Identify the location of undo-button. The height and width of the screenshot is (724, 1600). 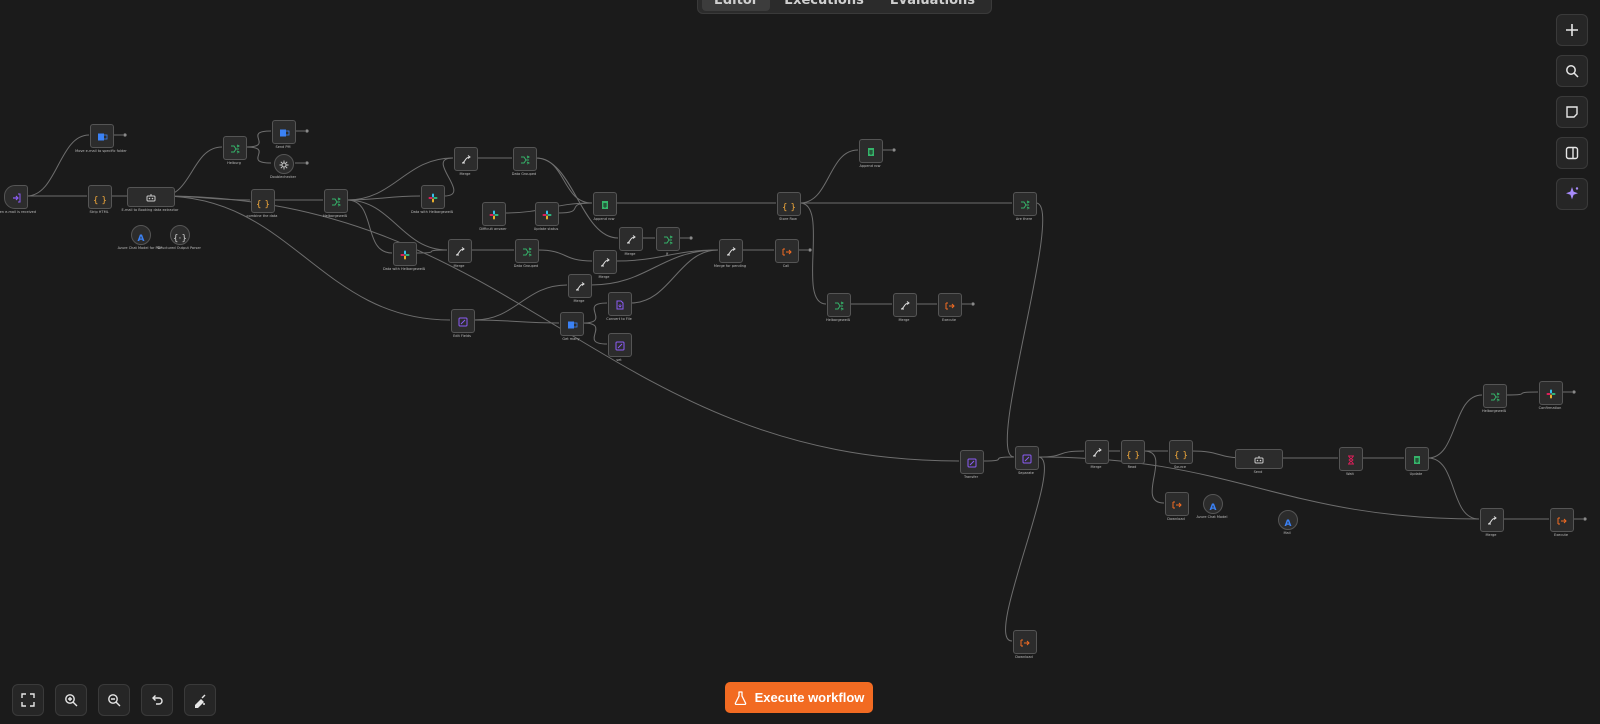
(157, 700).